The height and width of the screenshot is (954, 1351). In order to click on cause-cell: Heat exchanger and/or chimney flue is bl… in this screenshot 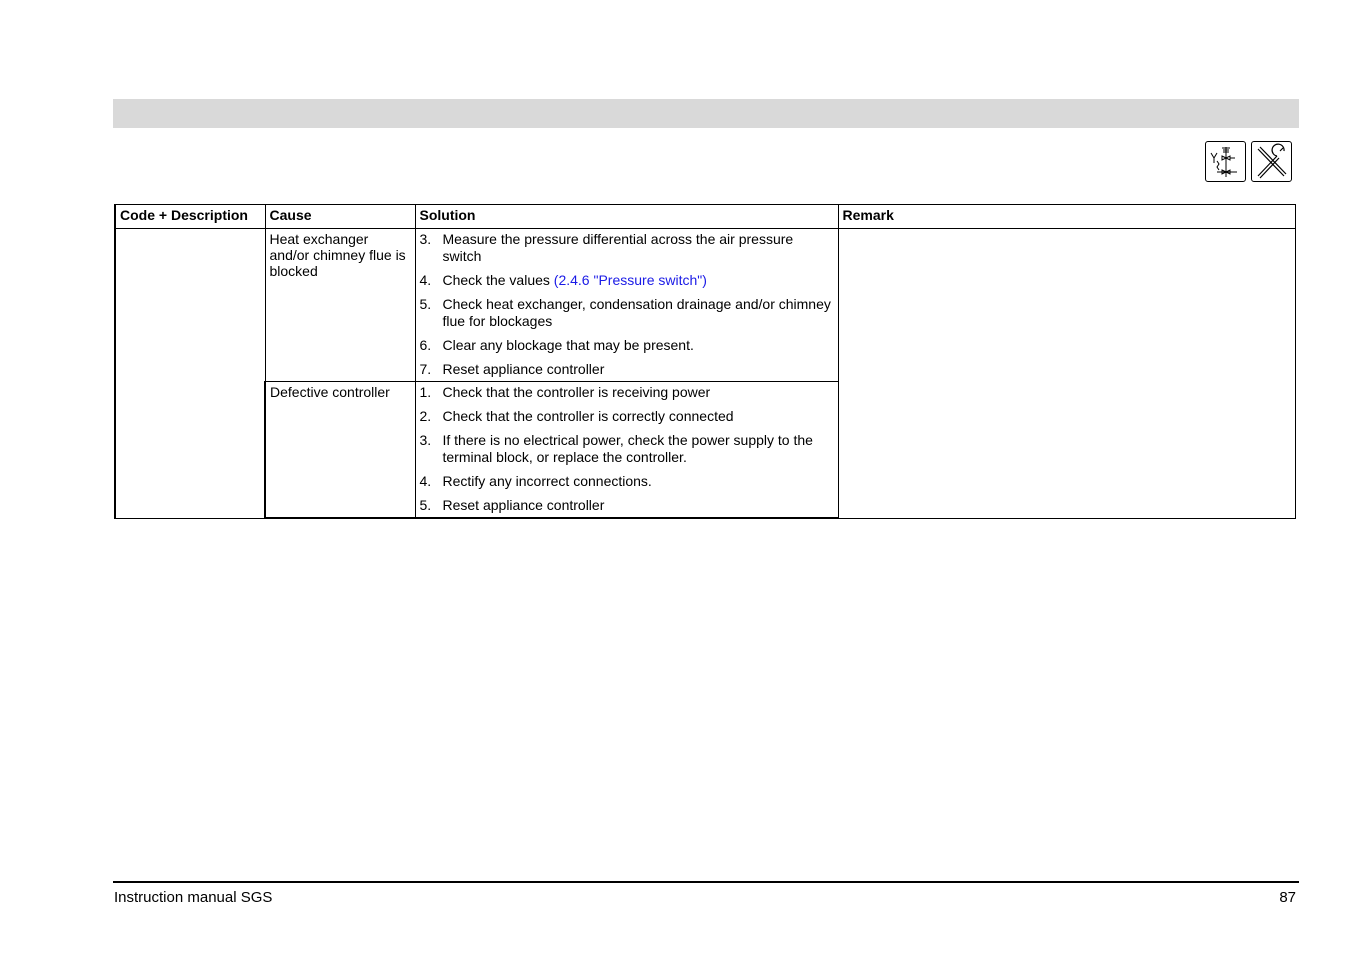, I will do `click(340, 305)`.